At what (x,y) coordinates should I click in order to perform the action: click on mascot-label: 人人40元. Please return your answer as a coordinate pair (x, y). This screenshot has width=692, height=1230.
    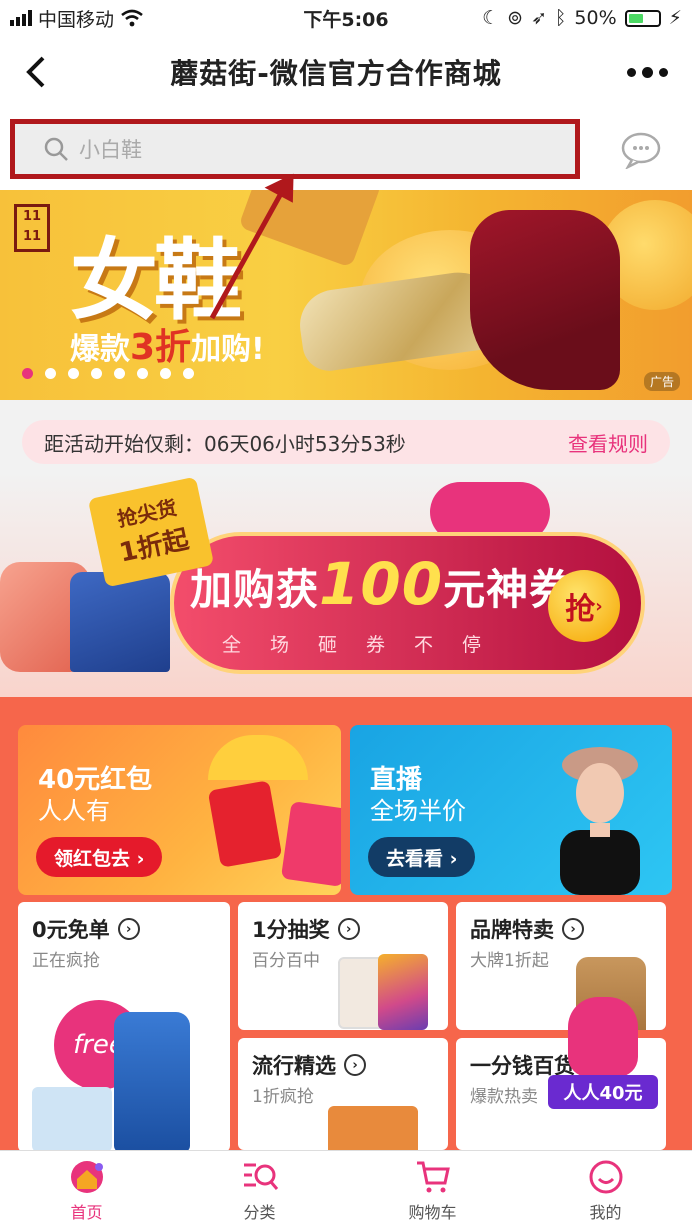
    Looking at the image, I should click on (603, 1092).